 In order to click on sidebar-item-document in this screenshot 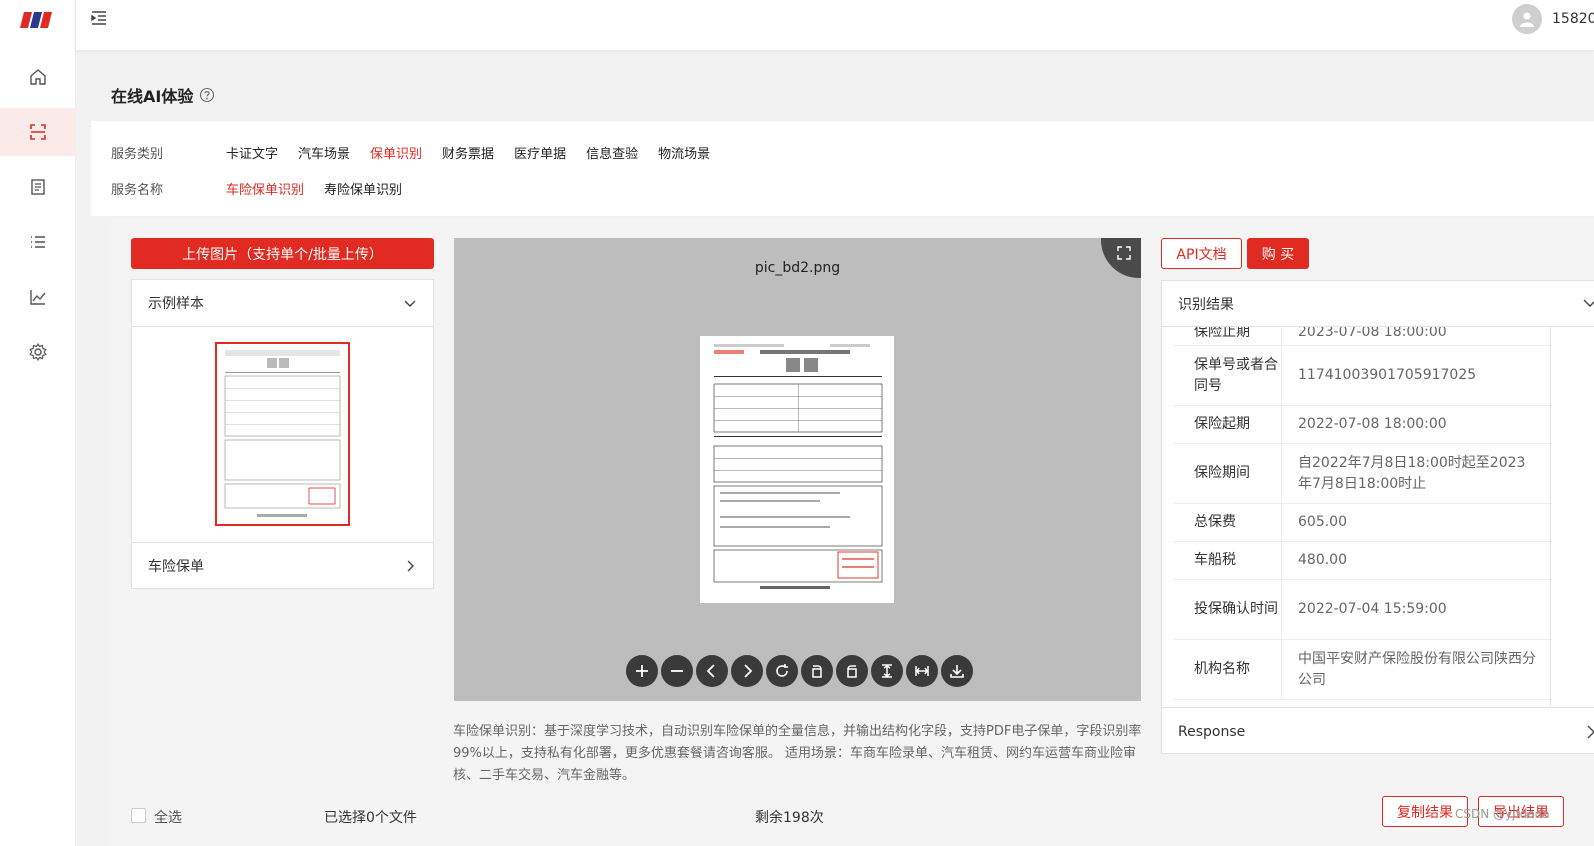, I will do `click(38, 187)`.